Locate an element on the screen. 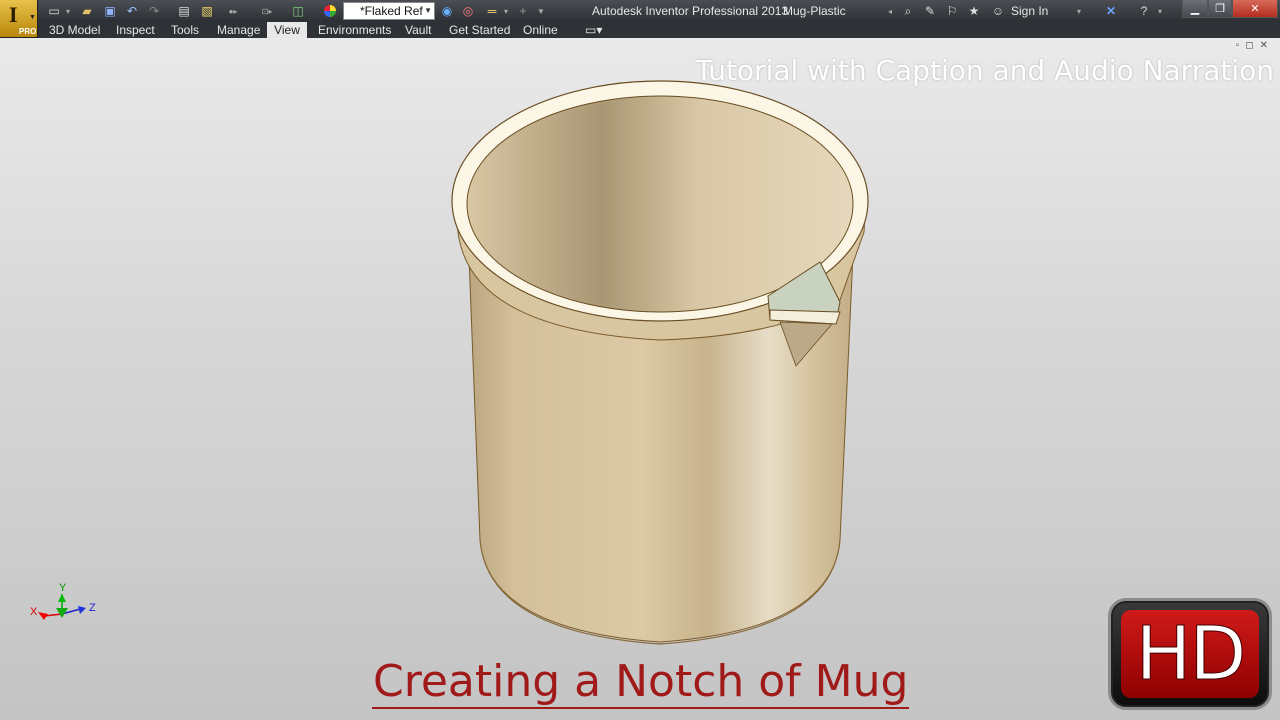  tutorial-title: Creating a Notch of Mug is located at coordinates (641, 681).